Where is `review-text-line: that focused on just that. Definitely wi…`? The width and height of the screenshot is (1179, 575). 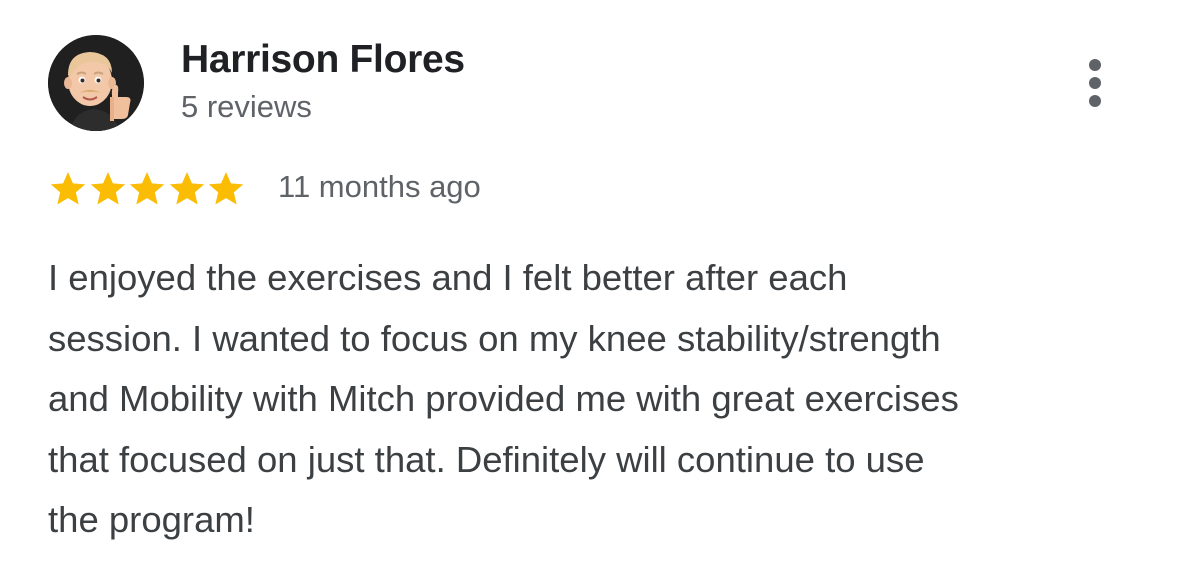
review-text-line: that focused on just that. Definitely wi… is located at coordinates (486, 459).